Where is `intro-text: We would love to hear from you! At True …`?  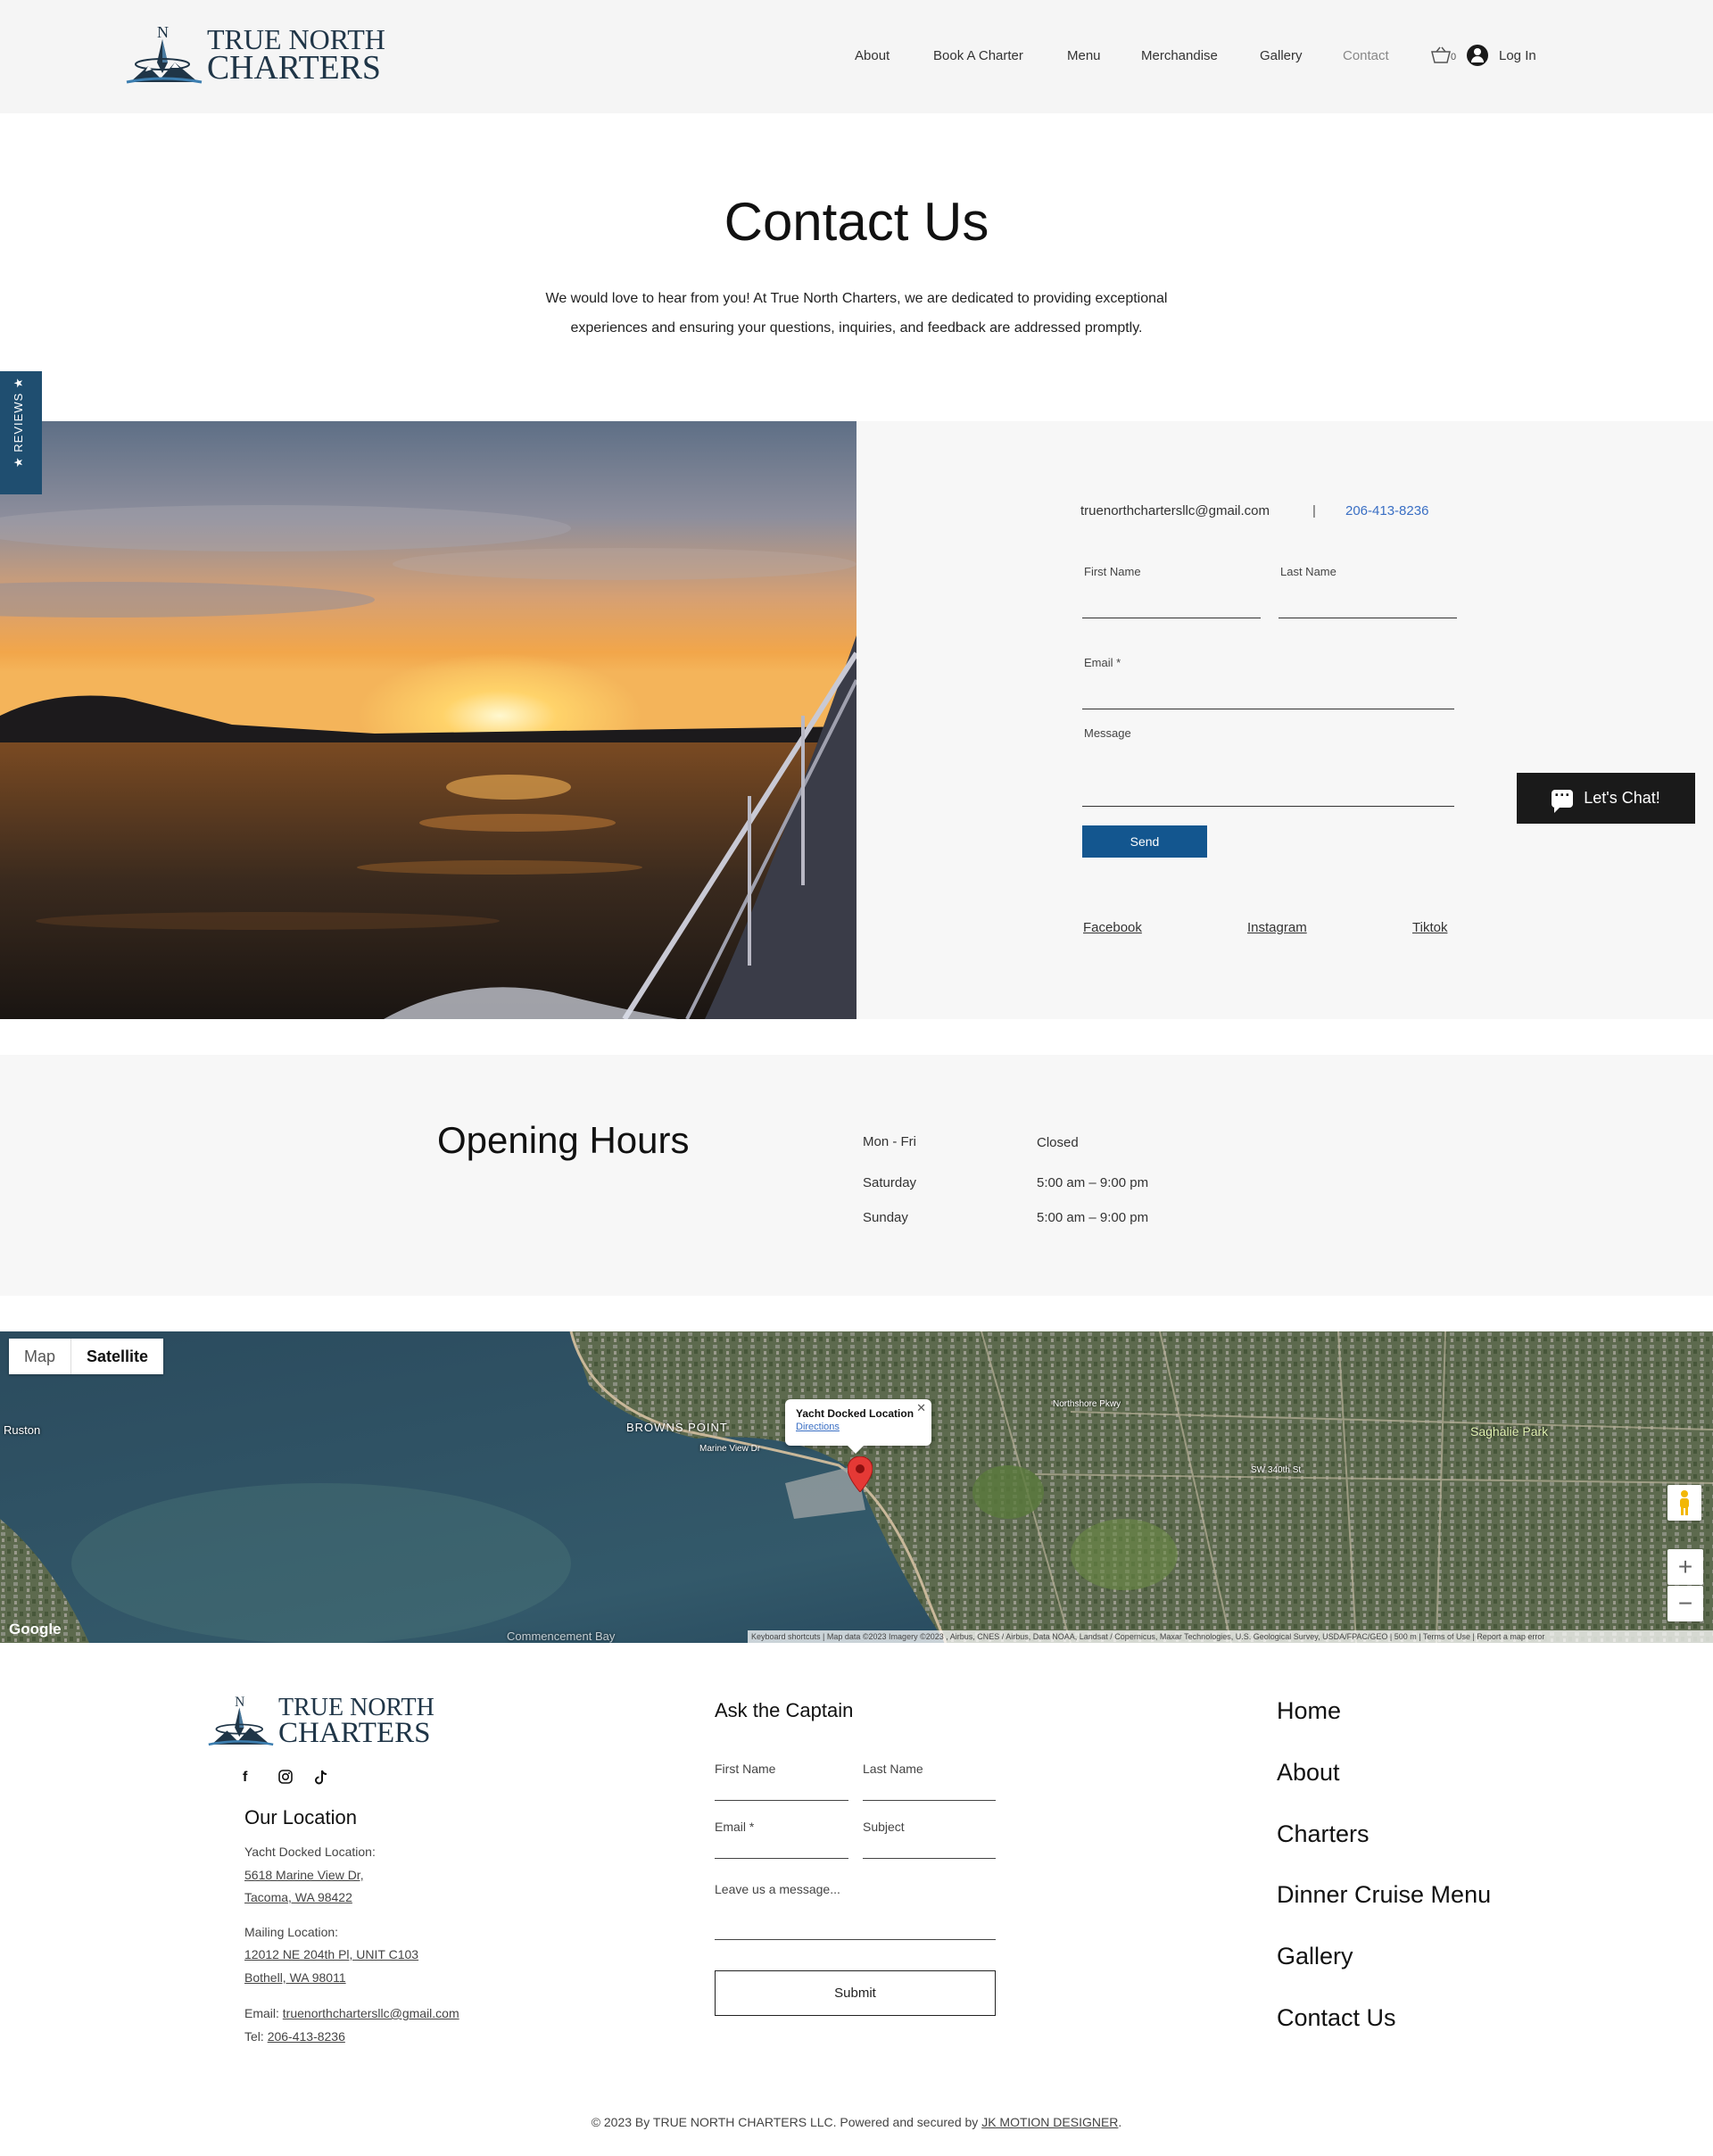
intro-text: We would love to hear from you! At True … is located at coordinates (856, 313).